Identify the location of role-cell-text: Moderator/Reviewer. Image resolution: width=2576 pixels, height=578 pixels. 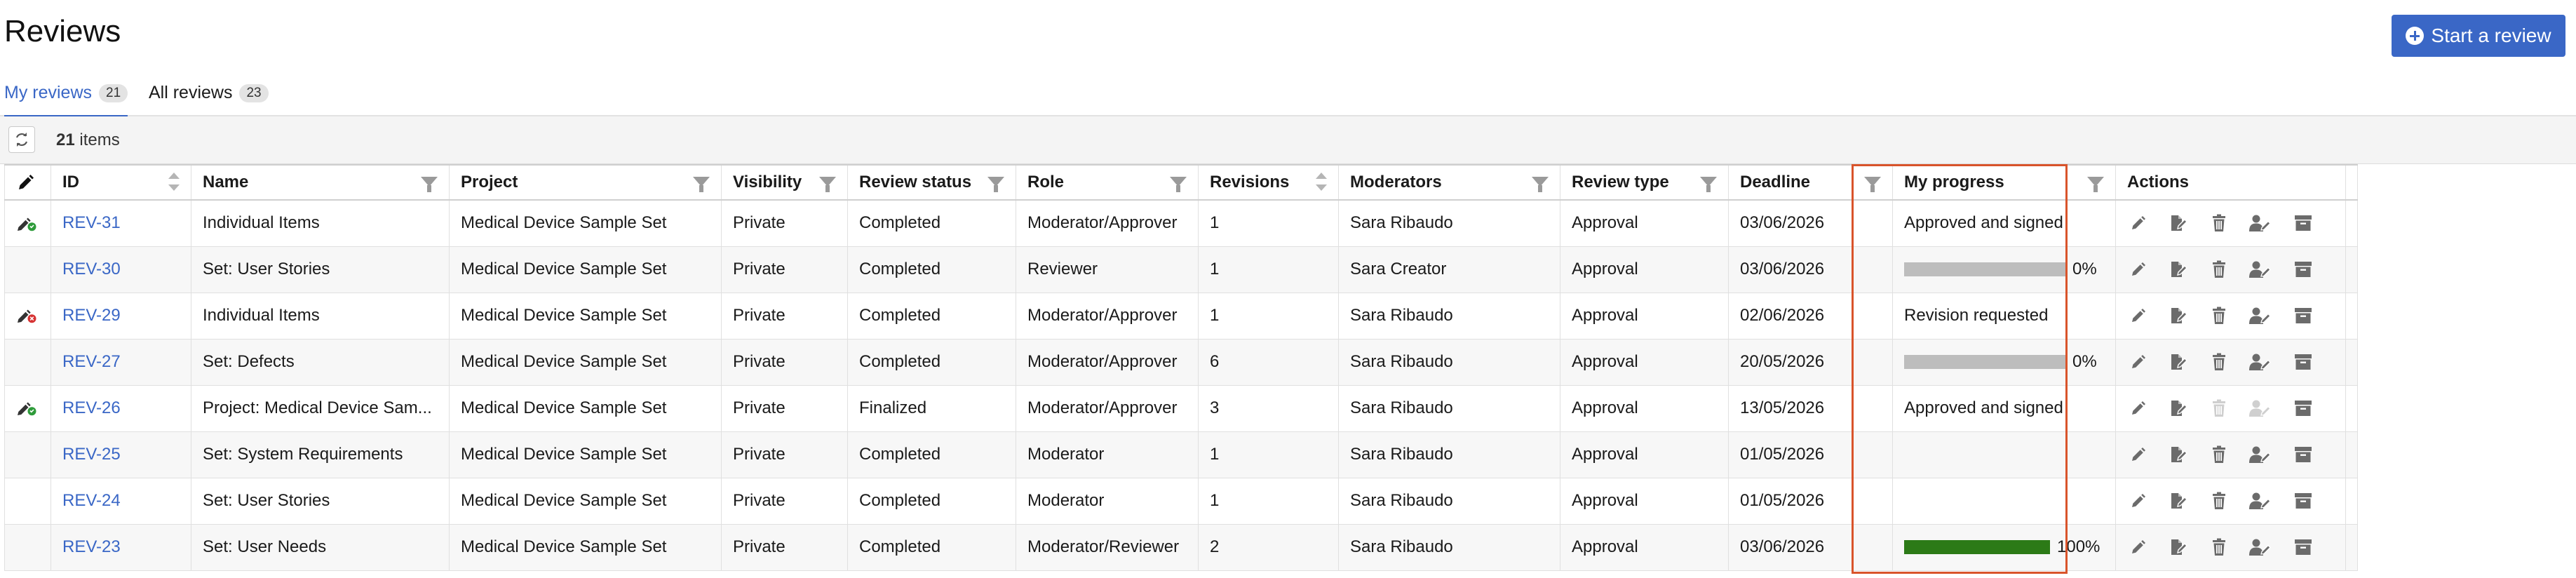
(1103, 546).